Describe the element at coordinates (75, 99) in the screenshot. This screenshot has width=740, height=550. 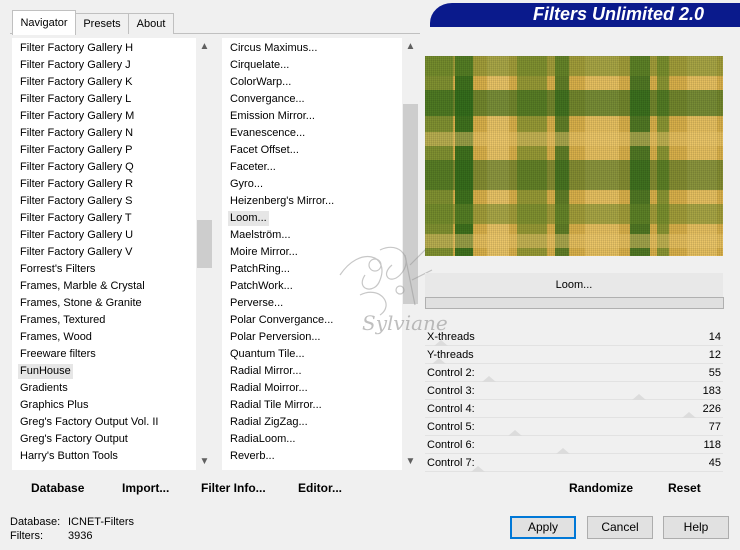
I see `category-item: Filter Factory Gallery L` at that location.